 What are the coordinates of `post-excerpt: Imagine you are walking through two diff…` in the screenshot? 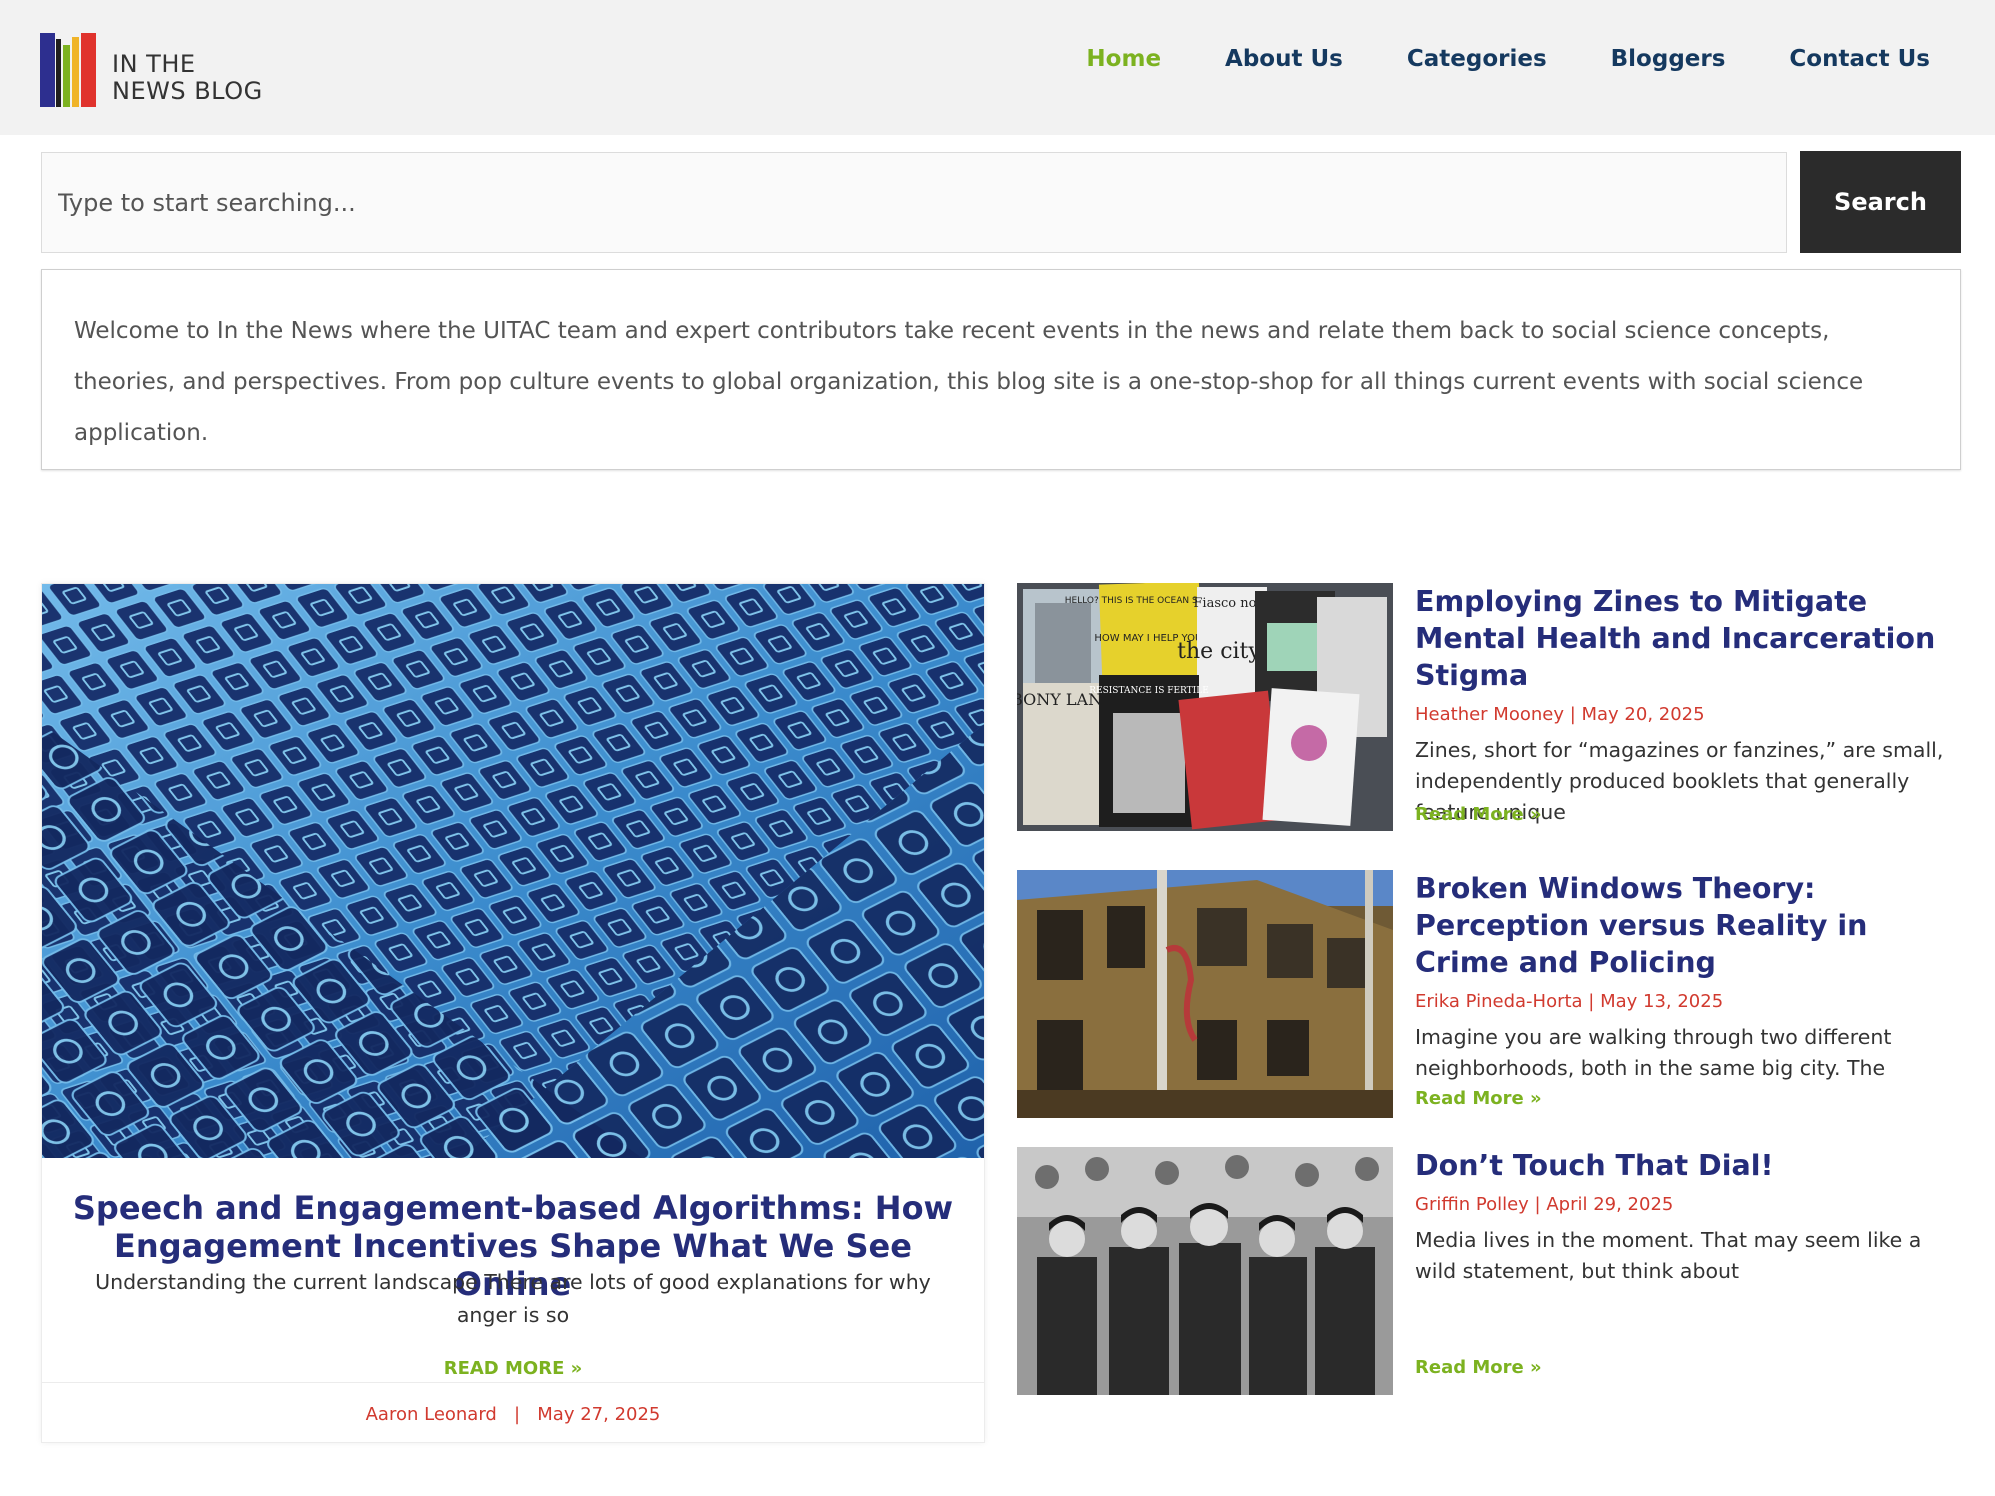 It's located at (1653, 1052).